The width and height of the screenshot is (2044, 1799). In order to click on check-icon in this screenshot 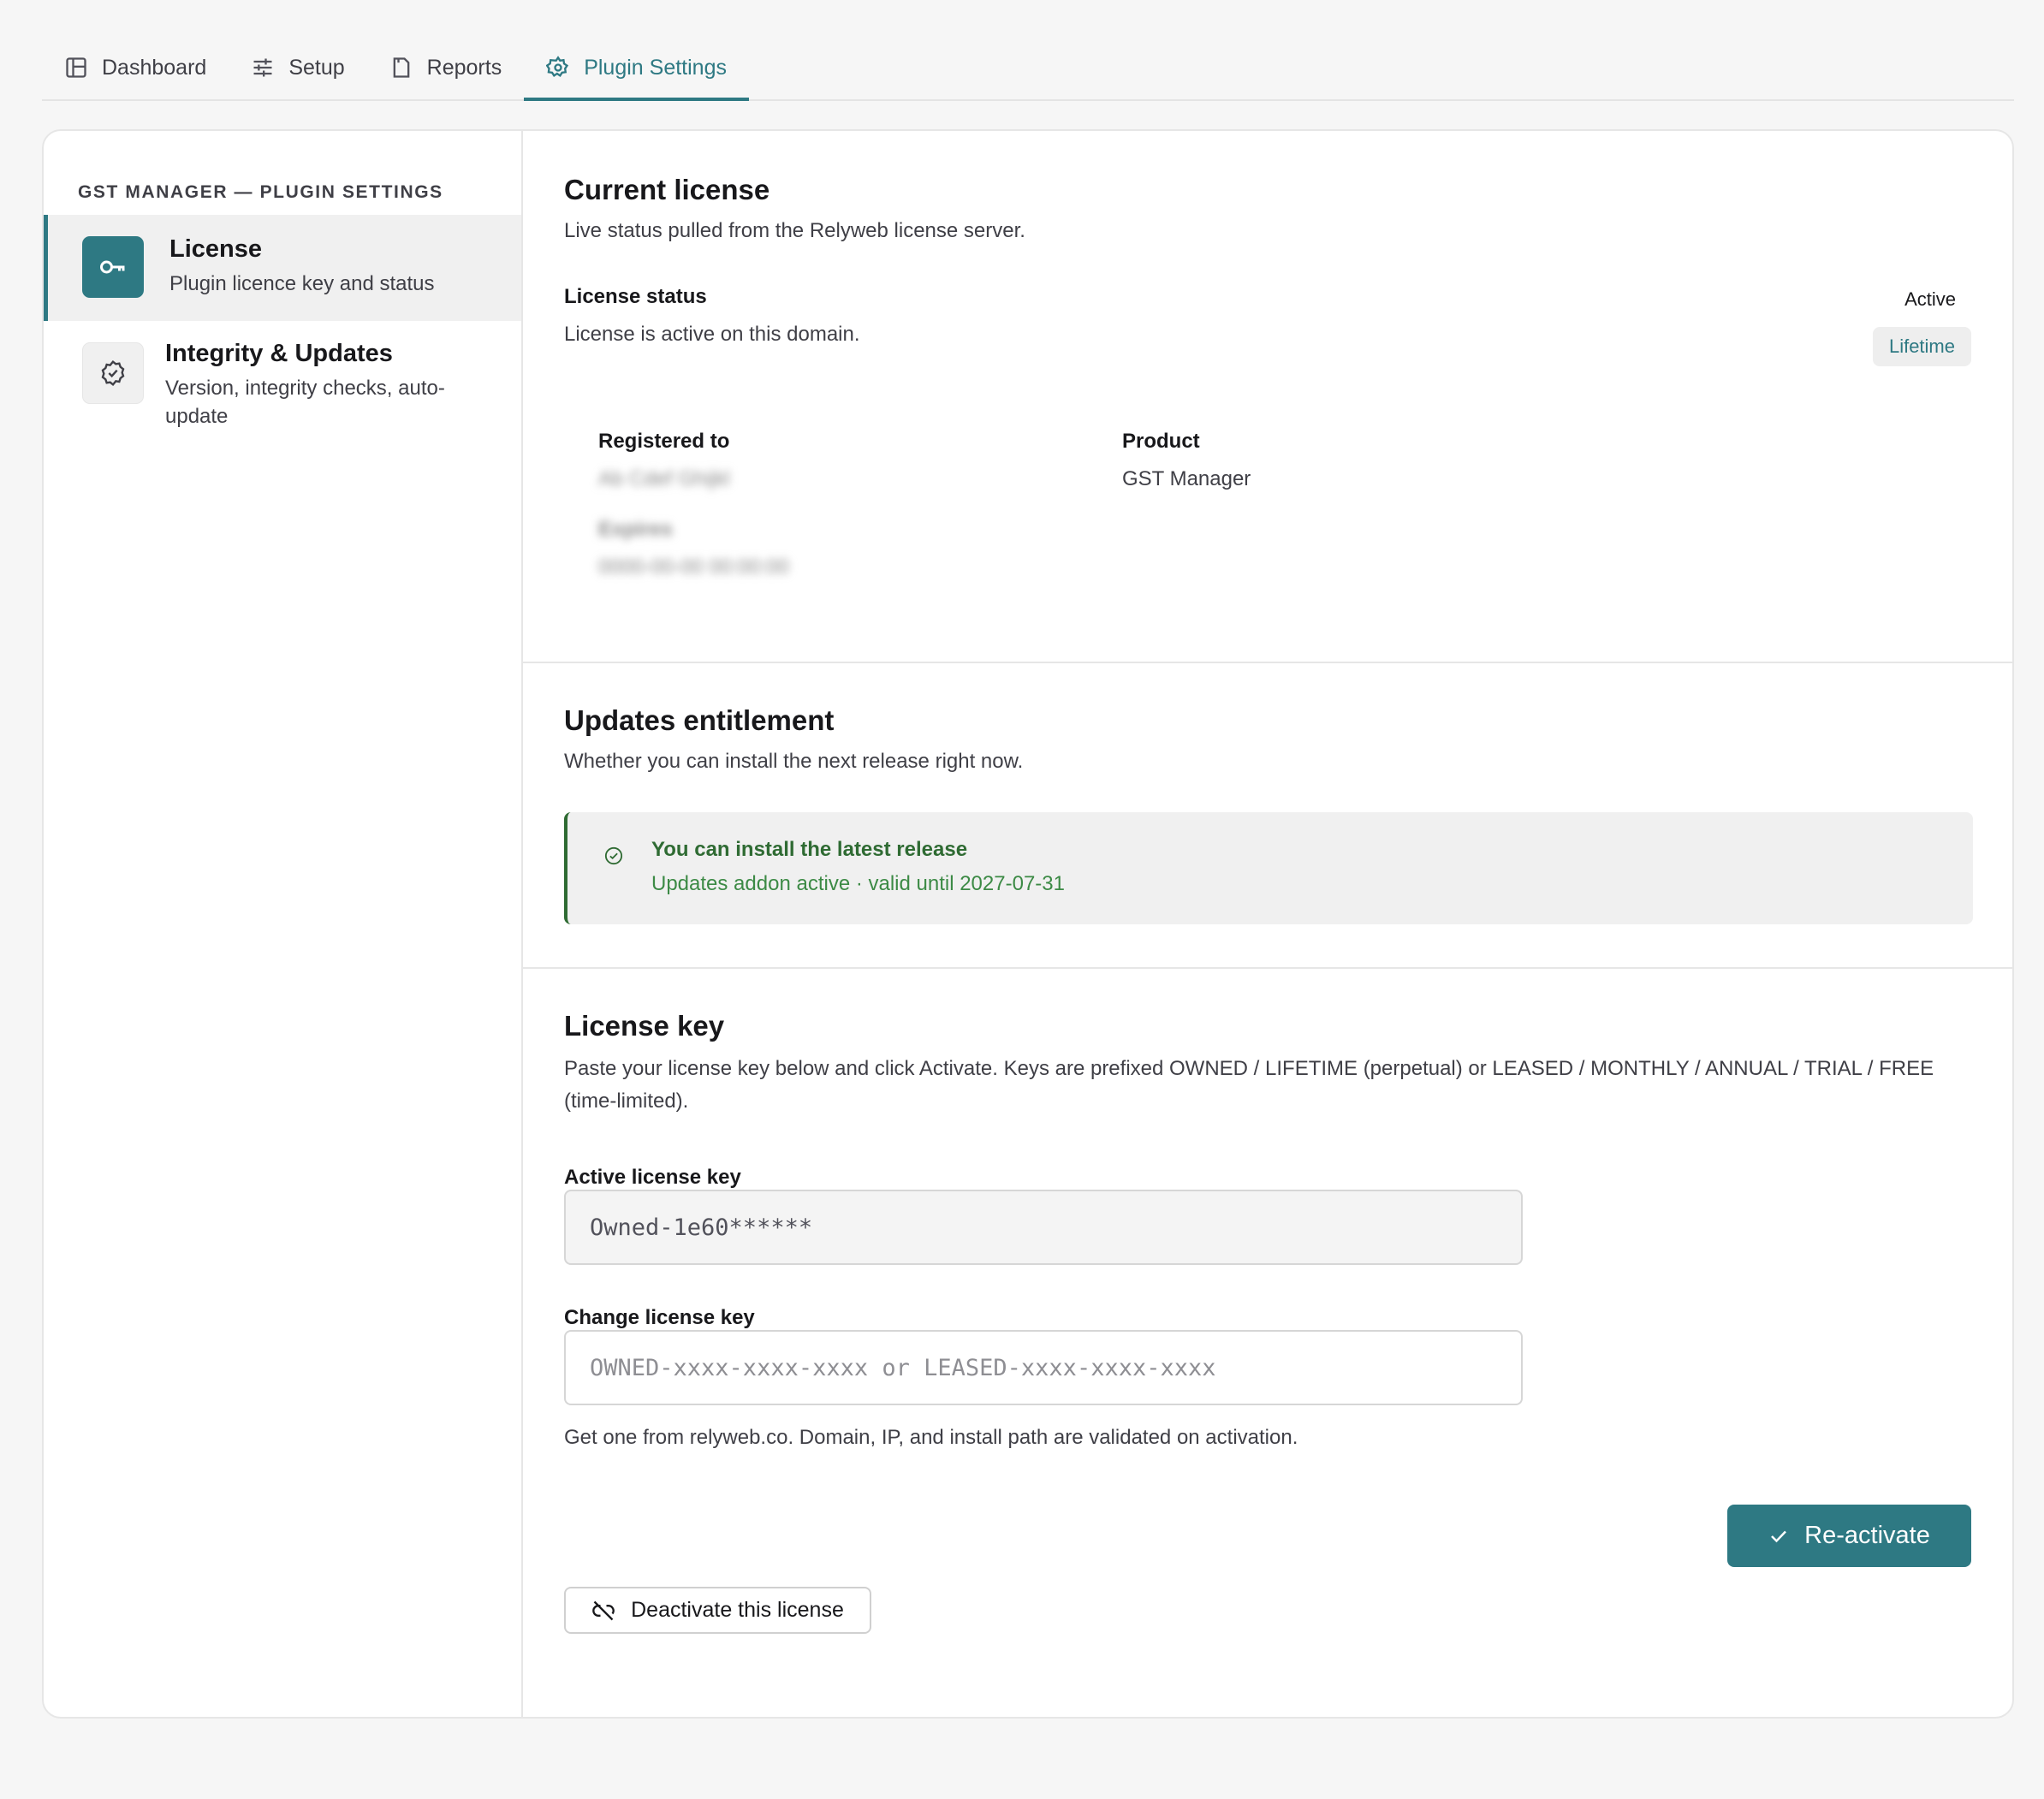, I will do `click(1779, 1536)`.